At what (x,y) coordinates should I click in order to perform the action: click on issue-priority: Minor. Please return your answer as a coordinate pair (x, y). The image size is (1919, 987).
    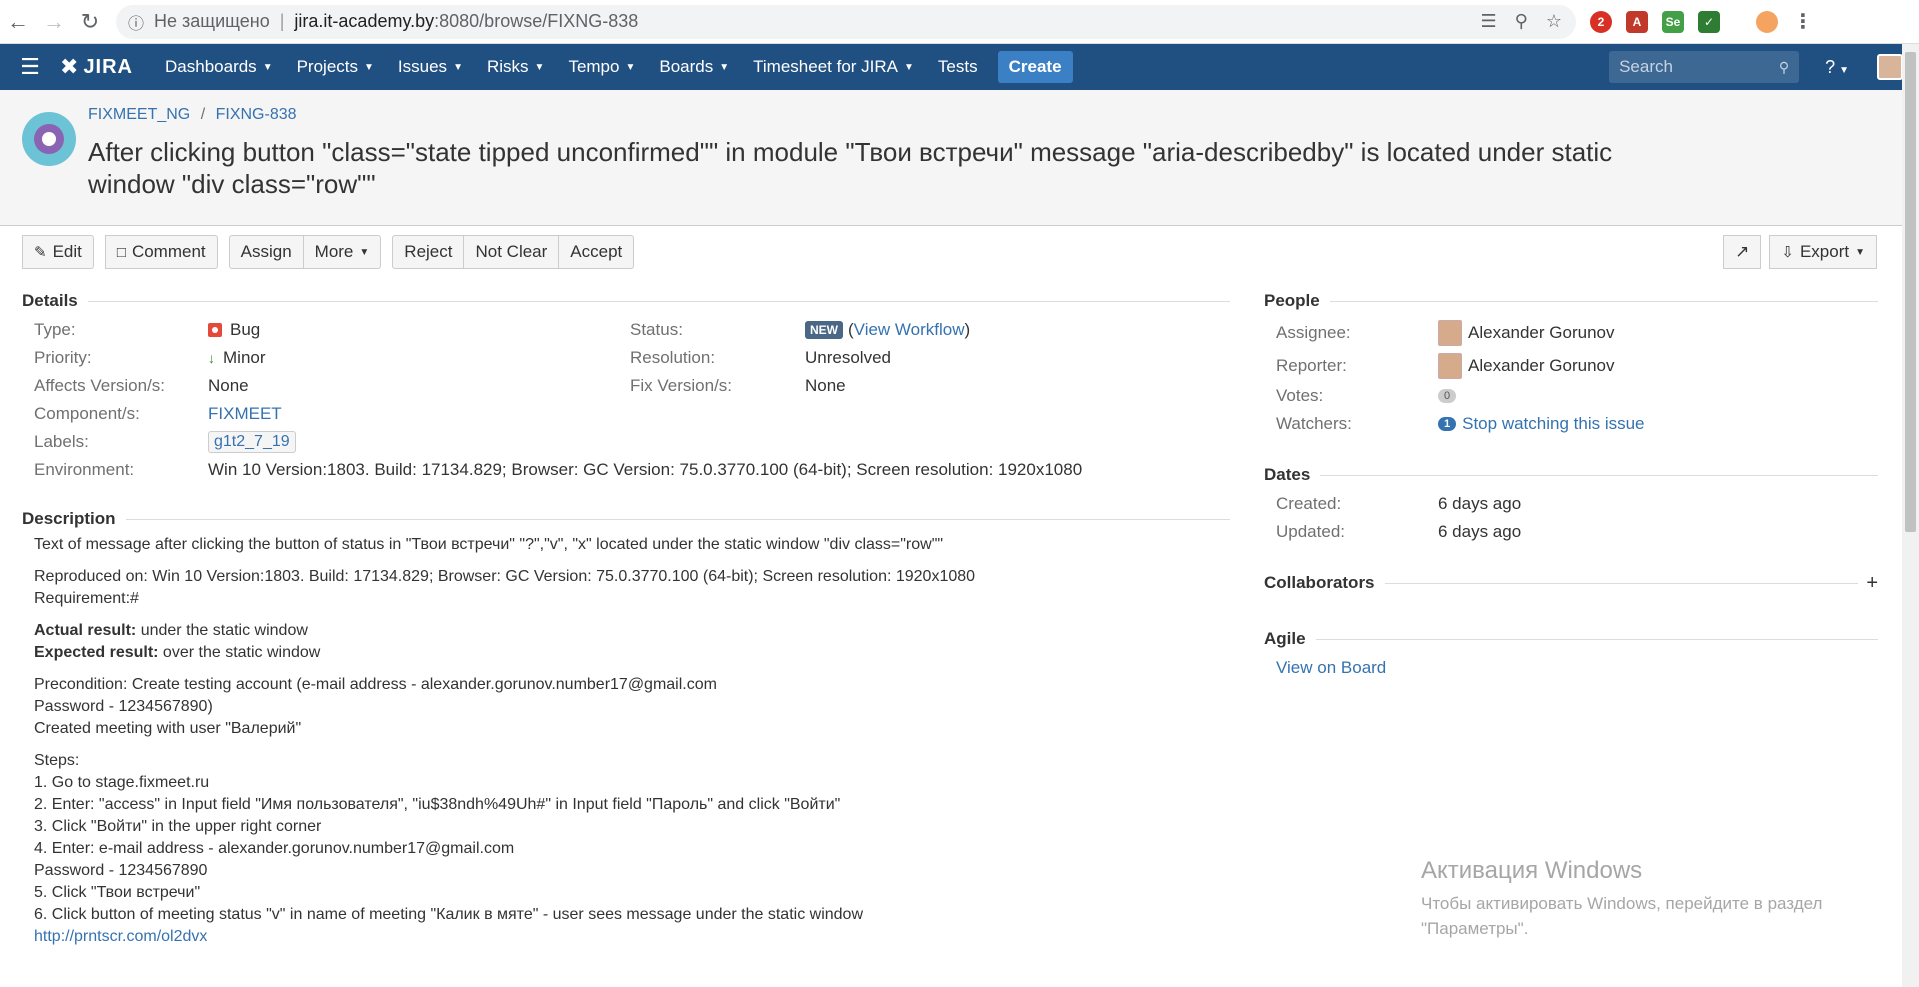
    Looking at the image, I should click on (244, 357).